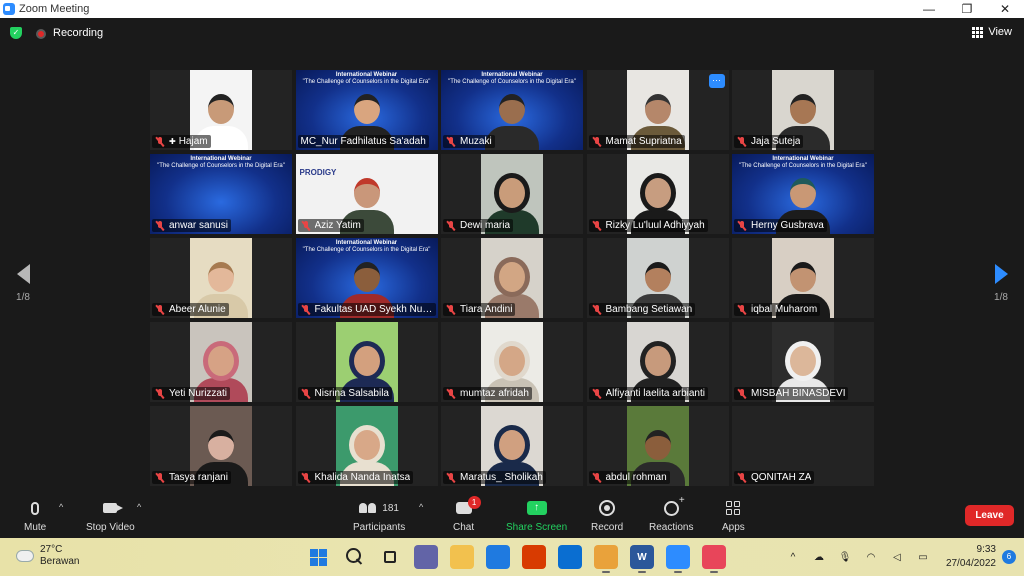  What do you see at coordinates (16, 33) in the screenshot?
I see `security-shield-icon: ✓` at bounding box center [16, 33].